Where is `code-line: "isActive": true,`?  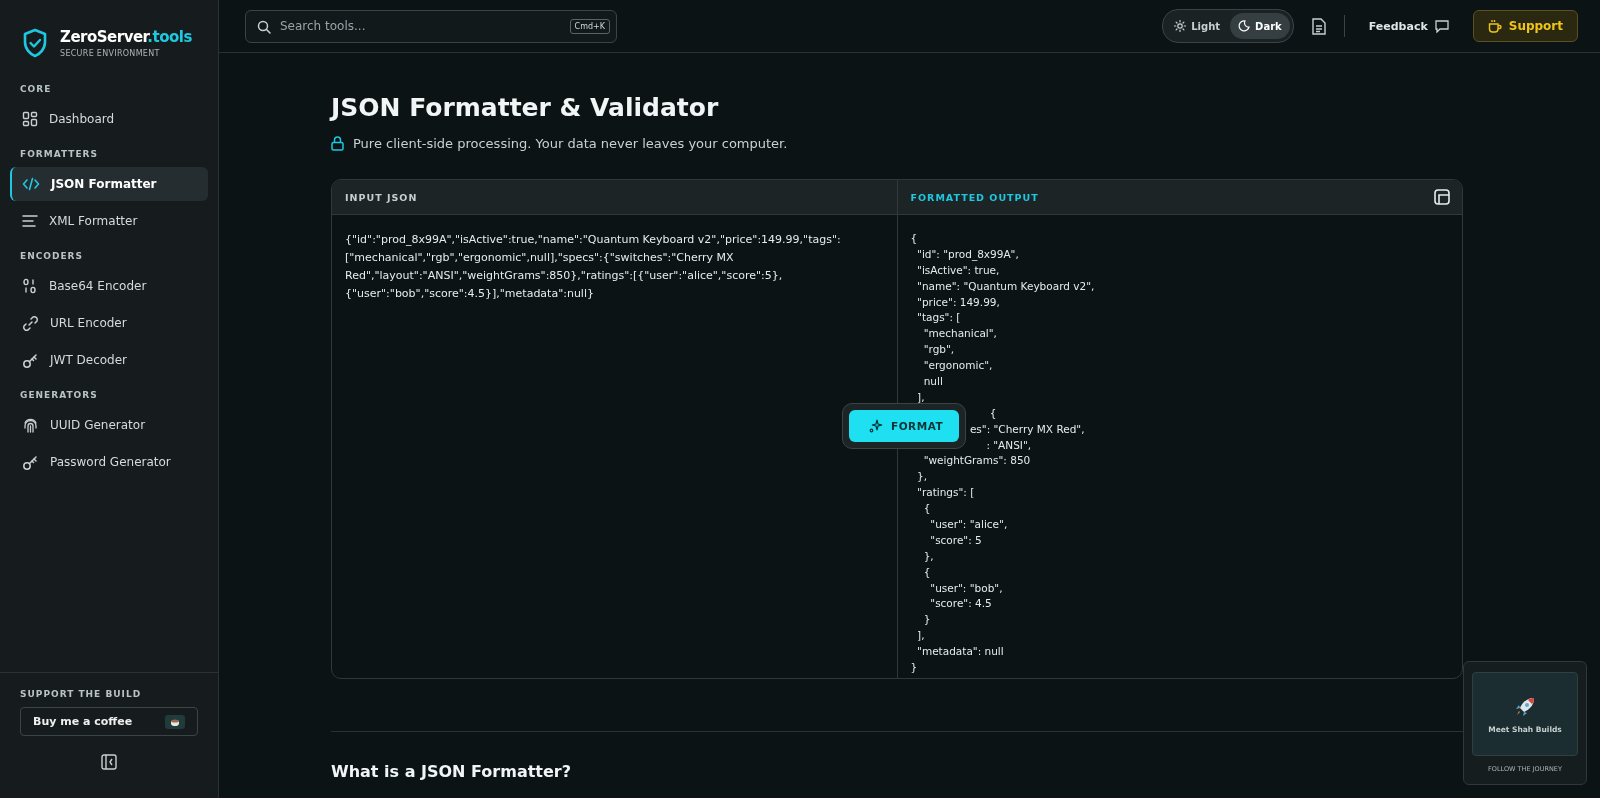 code-line: "isActive": true, is located at coordinates (958, 269).